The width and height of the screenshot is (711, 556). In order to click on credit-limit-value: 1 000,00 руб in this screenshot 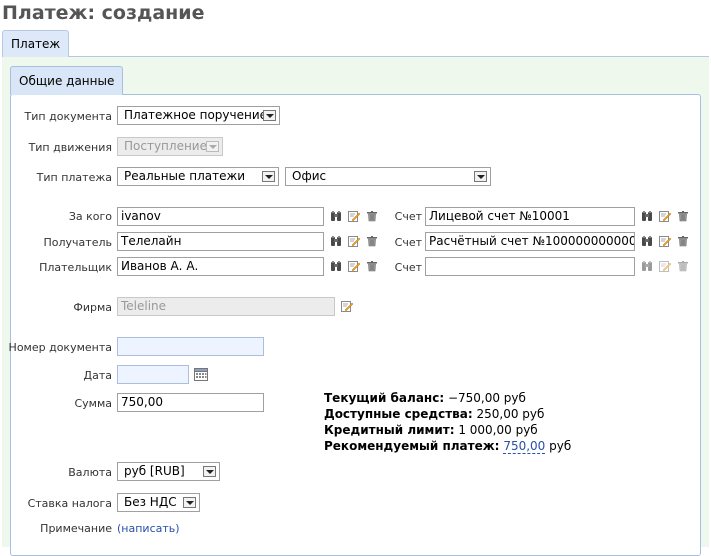, I will do `click(498, 430)`.